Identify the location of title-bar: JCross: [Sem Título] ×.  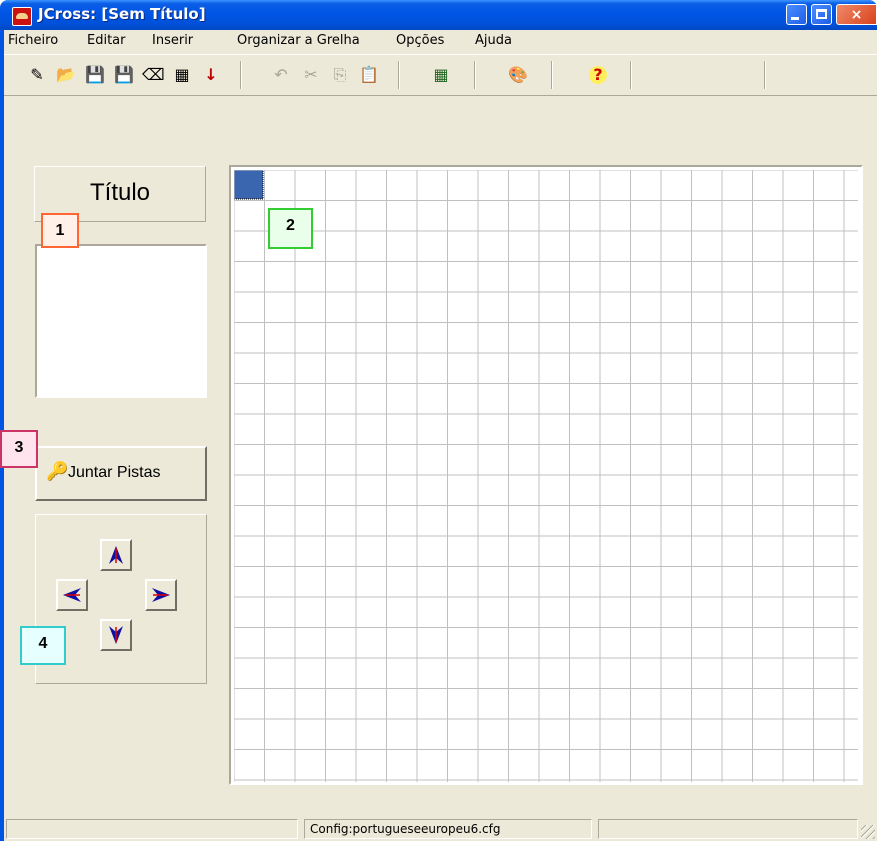
(438, 15).